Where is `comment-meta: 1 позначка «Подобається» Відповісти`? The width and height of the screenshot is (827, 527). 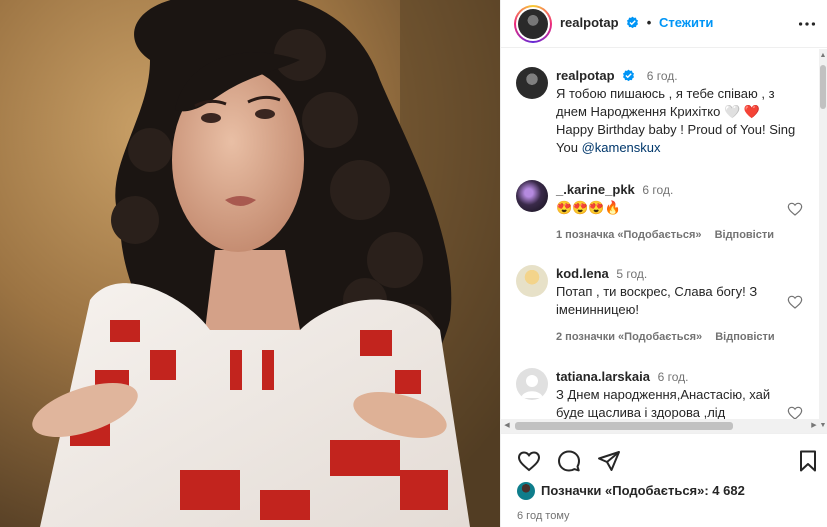
comment-meta: 1 позначка «Подобається» Відповісти is located at coordinates (665, 235).